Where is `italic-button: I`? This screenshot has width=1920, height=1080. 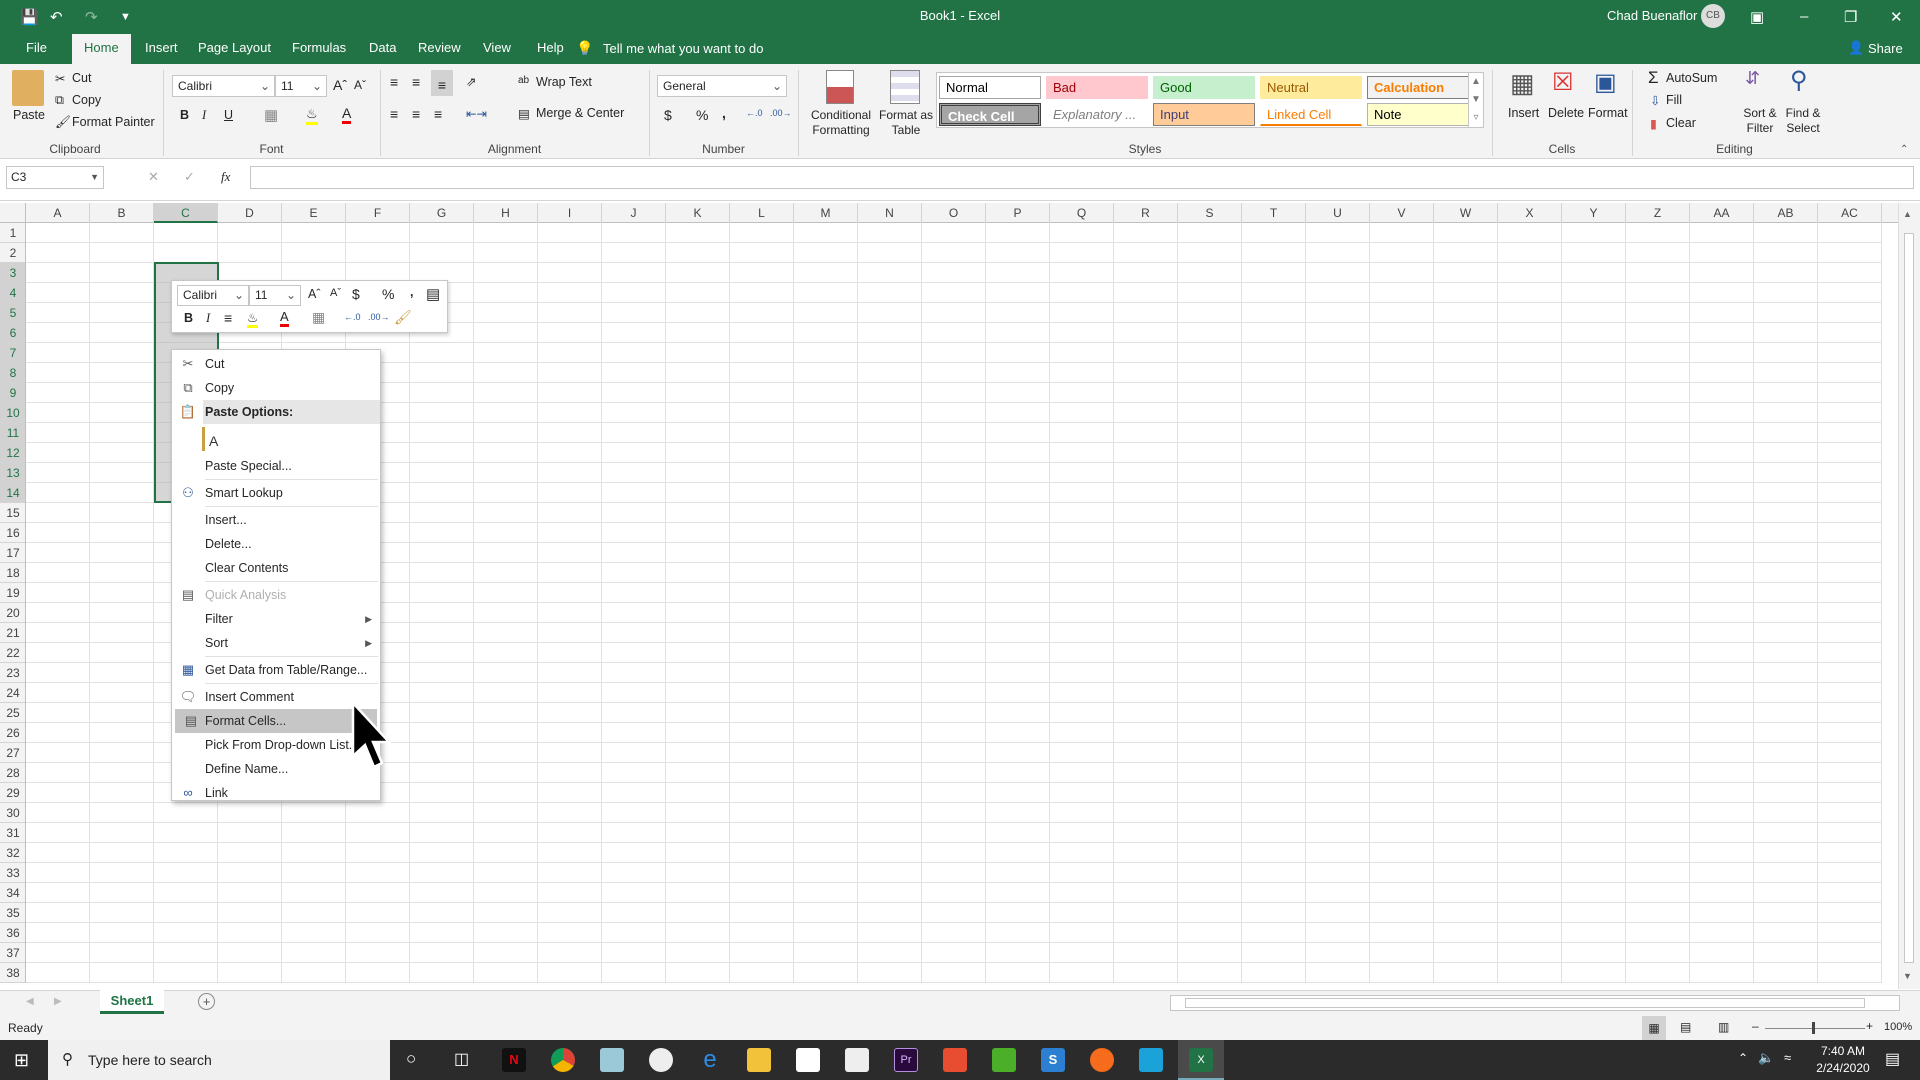 italic-button: I is located at coordinates (204, 115).